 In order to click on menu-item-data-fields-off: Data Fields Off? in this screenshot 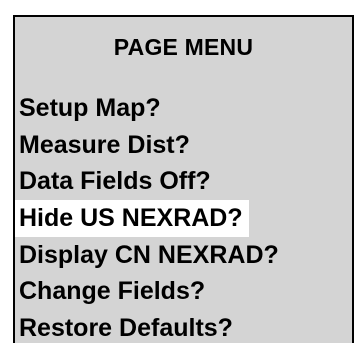, I will do `click(183, 181)`.